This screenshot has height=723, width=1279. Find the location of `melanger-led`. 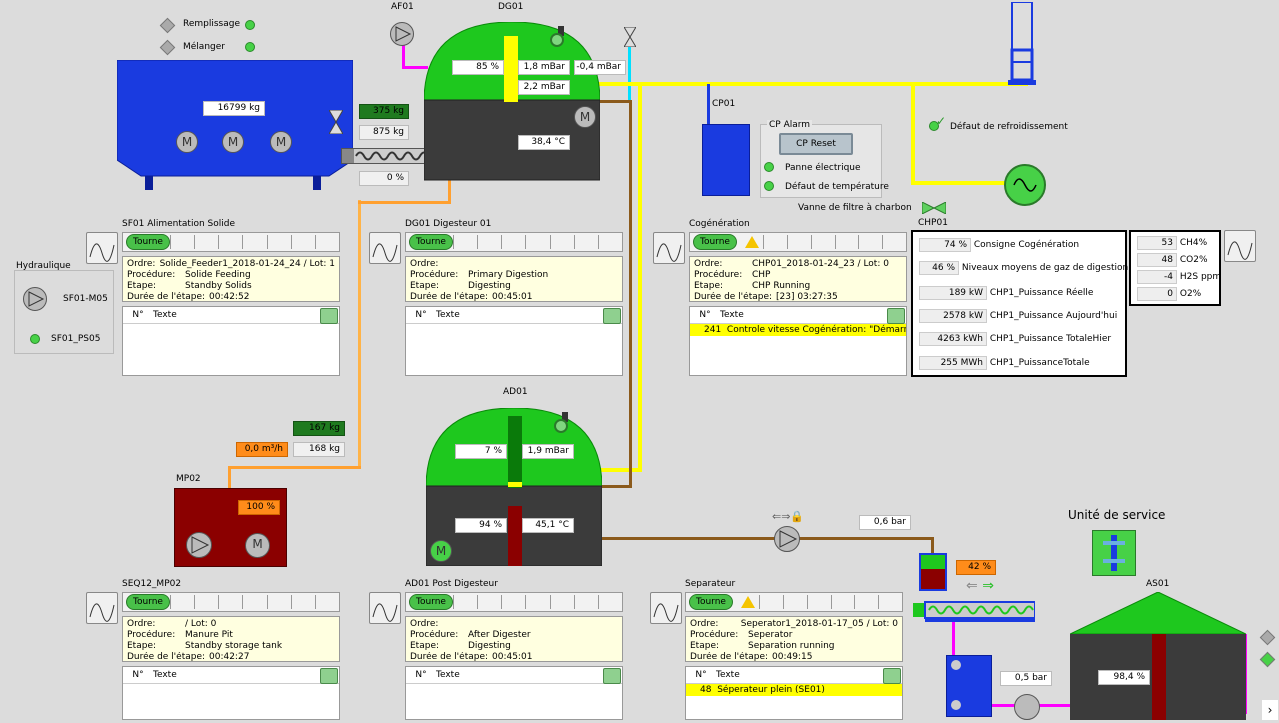

melanger-led is located at coordinates (250, 47).